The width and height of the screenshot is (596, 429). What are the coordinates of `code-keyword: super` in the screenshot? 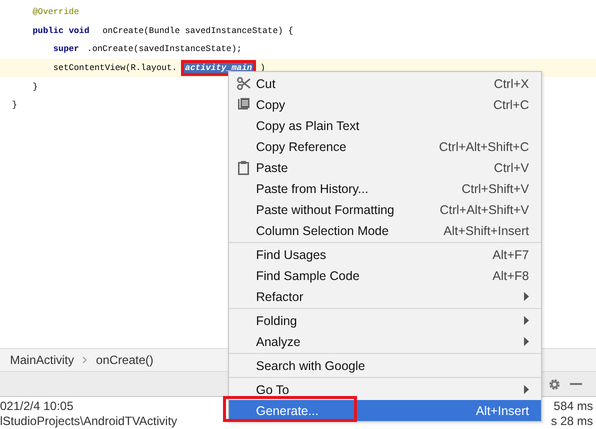 It's located at (66, 49).